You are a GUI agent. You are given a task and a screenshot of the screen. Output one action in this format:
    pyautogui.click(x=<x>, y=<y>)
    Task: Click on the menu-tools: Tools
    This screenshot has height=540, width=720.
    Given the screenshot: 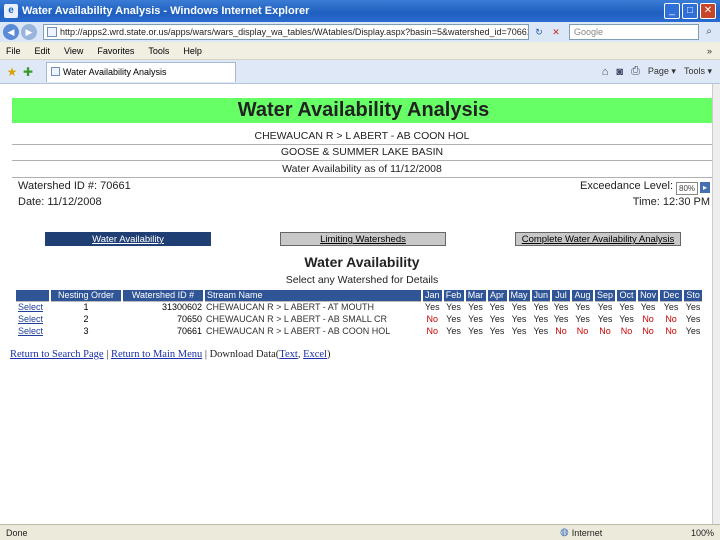 What is the action you would take?
    pyautogui.click(x=158, y=51)
    